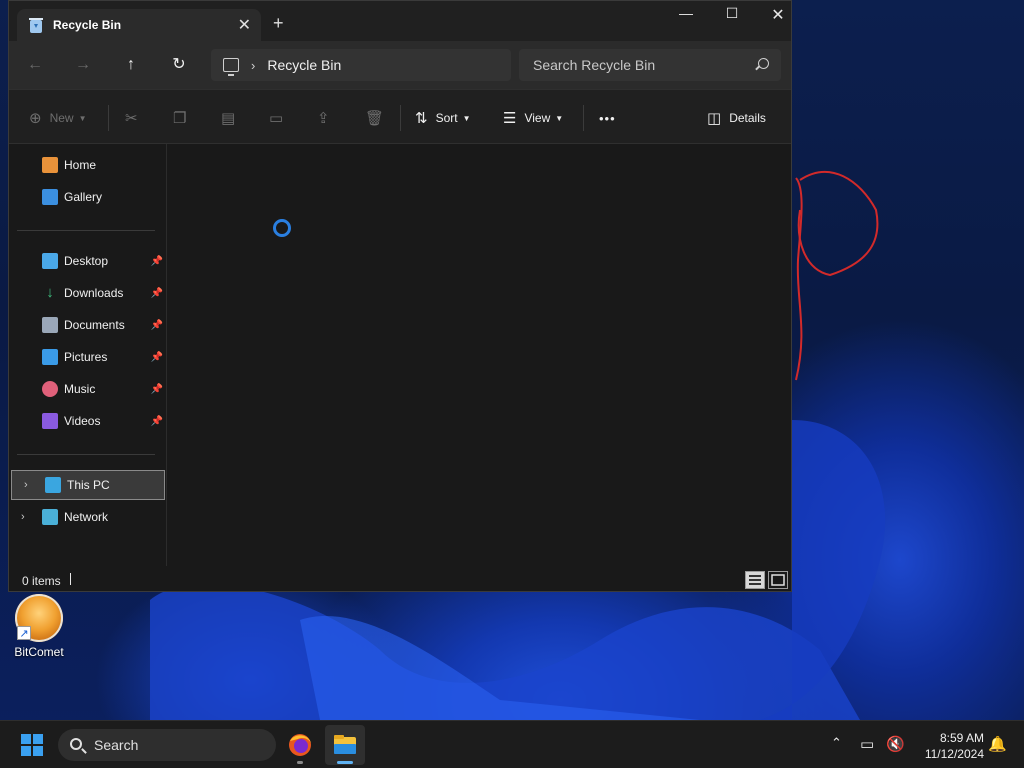  What do you see at coordinates (961, 738) in the screenshot?
I see `clock-time: 8:59 AM` at bounding box center [961, 738].